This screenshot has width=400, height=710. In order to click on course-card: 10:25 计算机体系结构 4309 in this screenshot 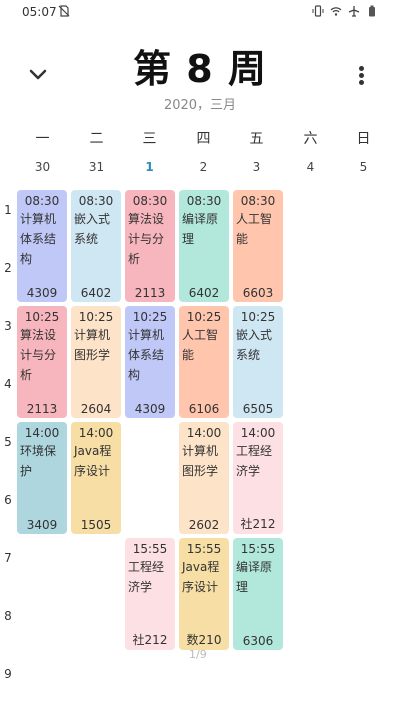, I will do `click(150, 362)`.